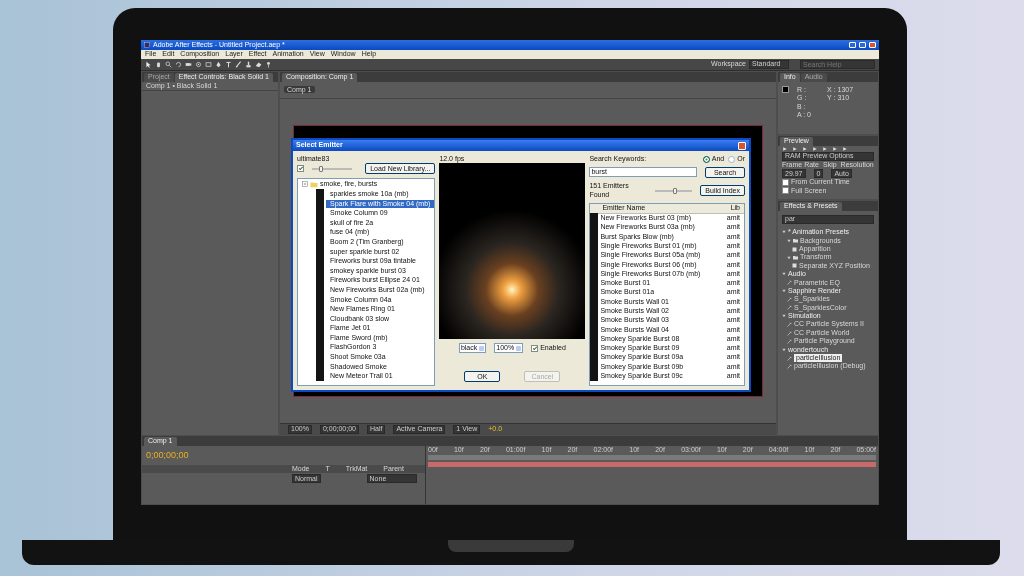 Image resolution: width=1024 pixels, height=576 pixels. What do you see at coordinates (594, 376) in the screenshot?
I see `thumbnail-image` at bounding box center [594, 376].